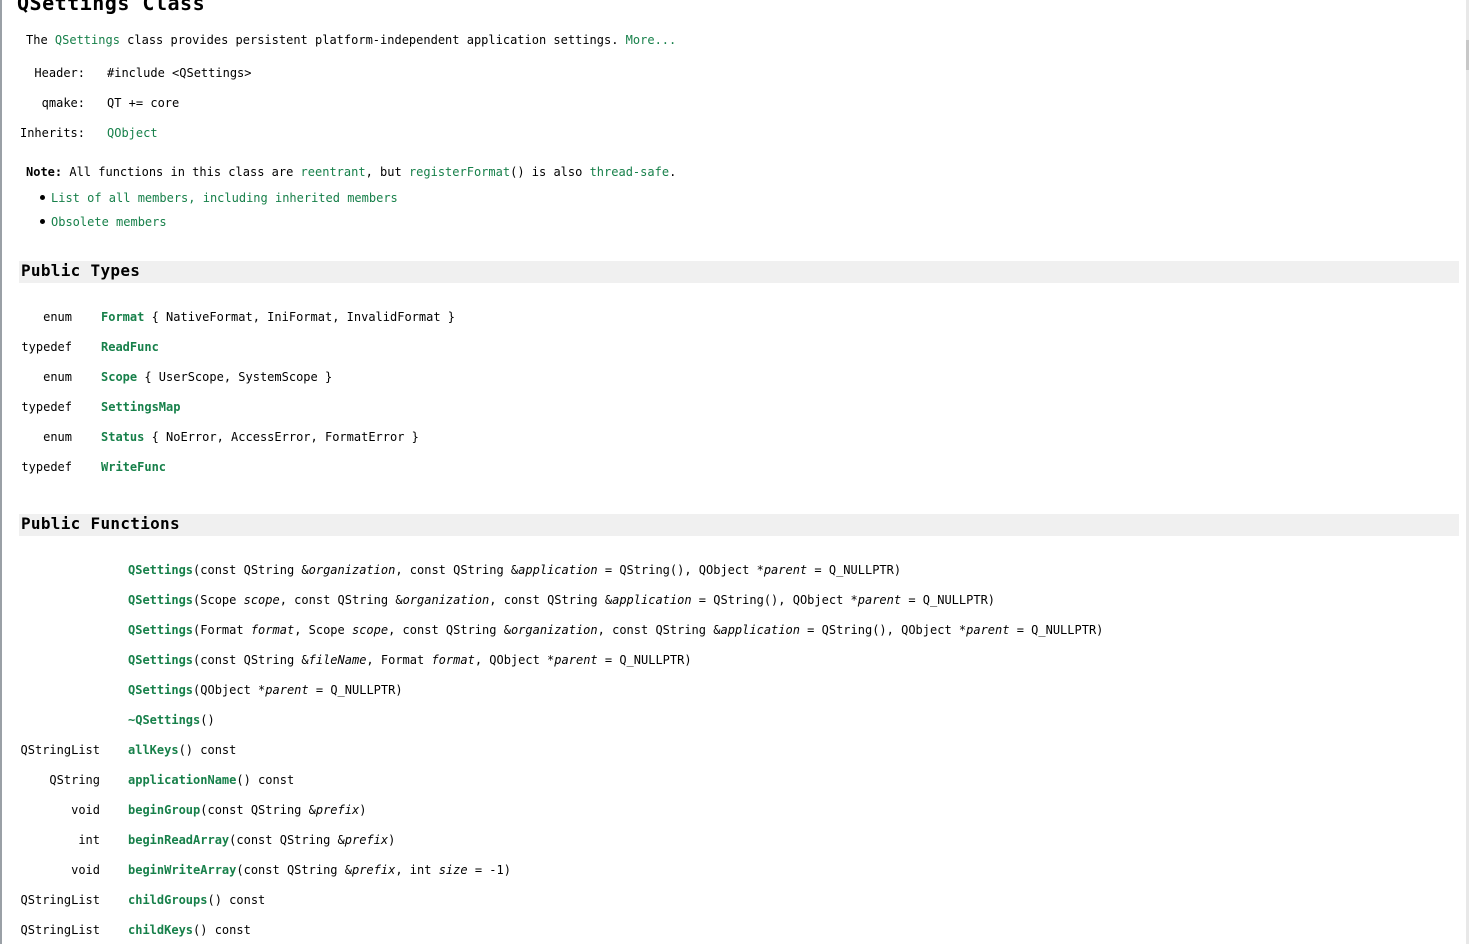 The width and height of the screenshot is (1469, 944). Describe the element at coordinates (366, 840) in the screenshot. I see `param-name: prefix` at that location.